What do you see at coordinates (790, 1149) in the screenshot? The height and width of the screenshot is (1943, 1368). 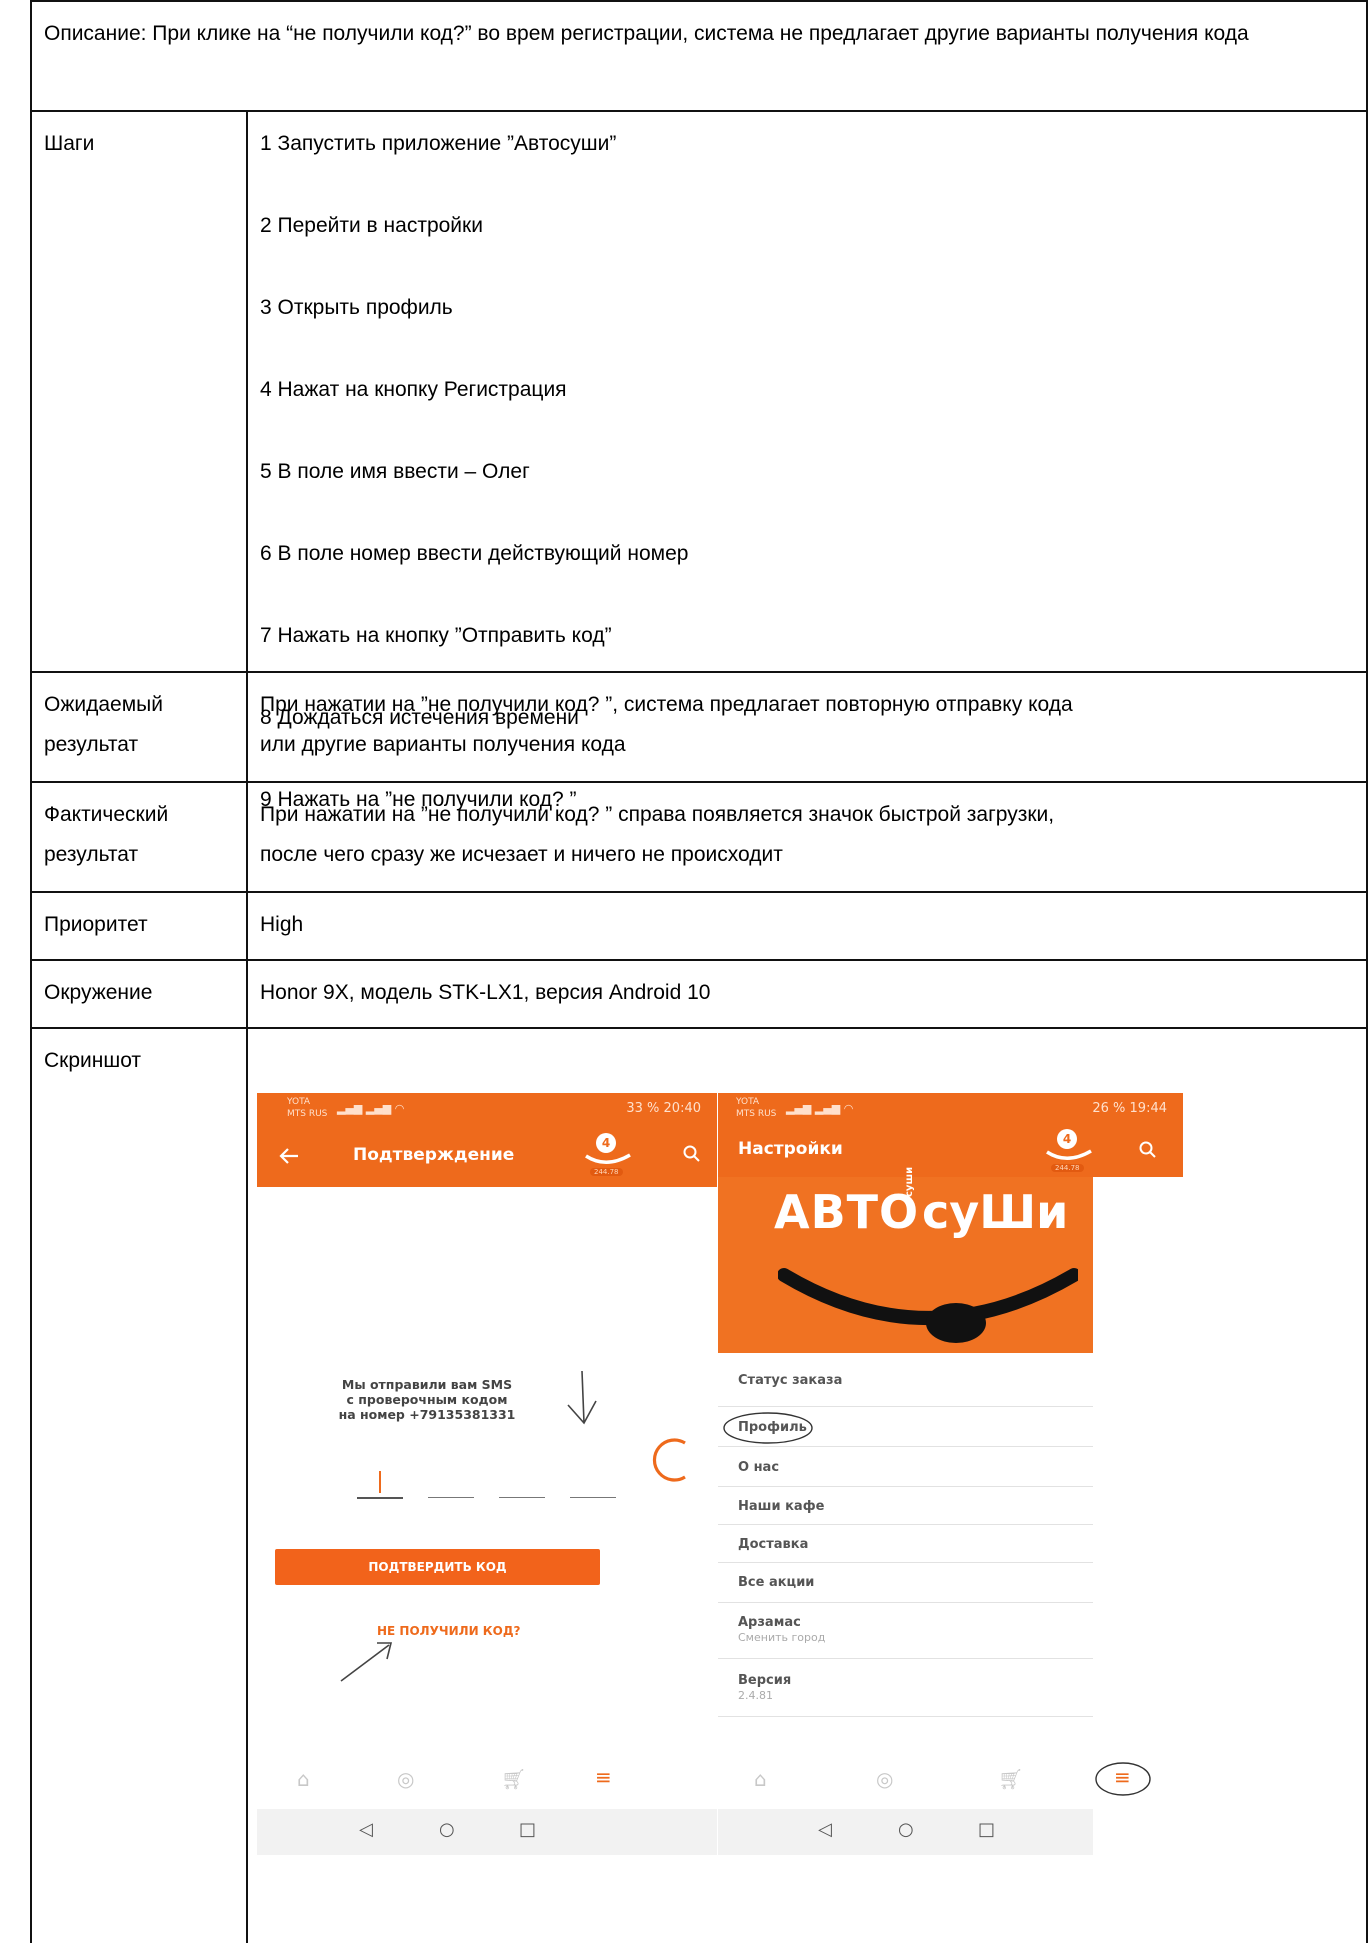 I see `screen-title: Настройки` at bounding box center [790, 1149].